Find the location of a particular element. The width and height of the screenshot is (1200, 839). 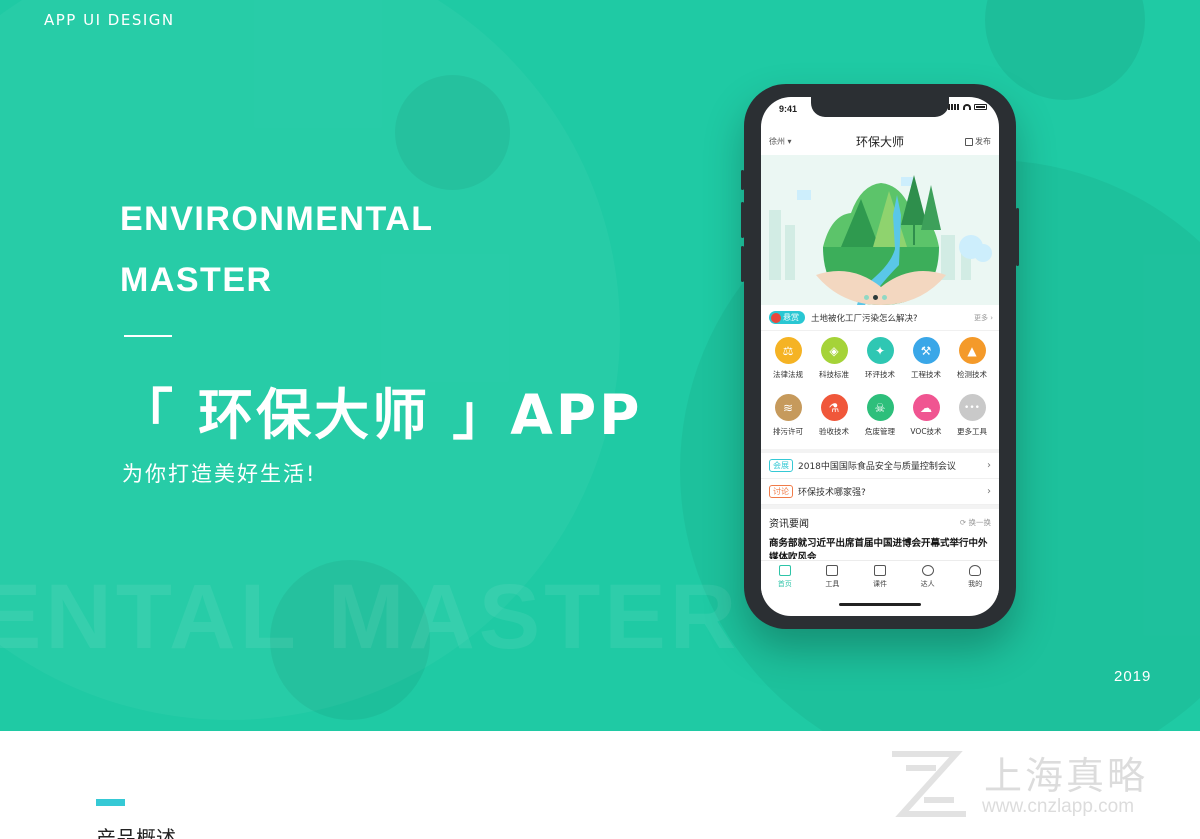

tools-row: ≋ 排污许可 ⚗ 验收技术 ☠ 危废管理 ☁ VOC技术 ••• 更多工具 is located at coordinates (880, 422).